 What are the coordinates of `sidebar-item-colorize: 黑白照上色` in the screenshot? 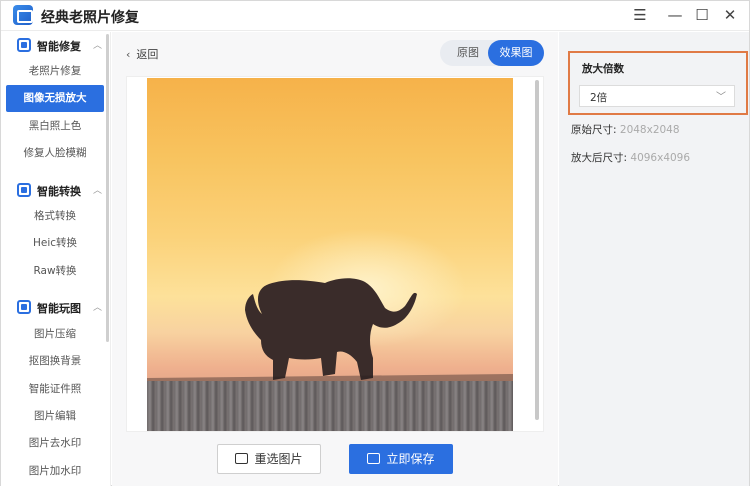 It's located at (55, 126).